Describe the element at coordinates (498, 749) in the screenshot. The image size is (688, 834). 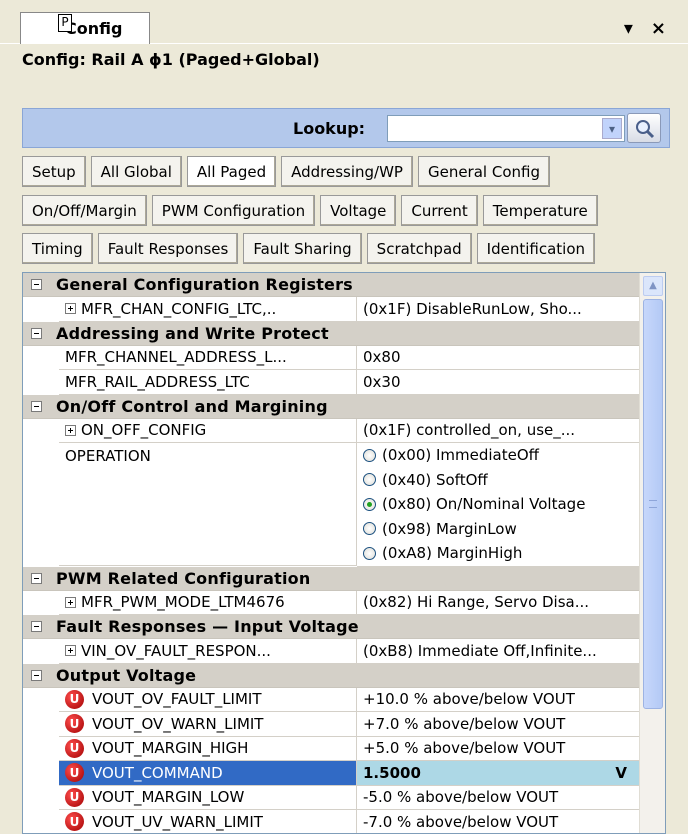
I see `property-value: +5.0 % above/below VOUT` at that location.